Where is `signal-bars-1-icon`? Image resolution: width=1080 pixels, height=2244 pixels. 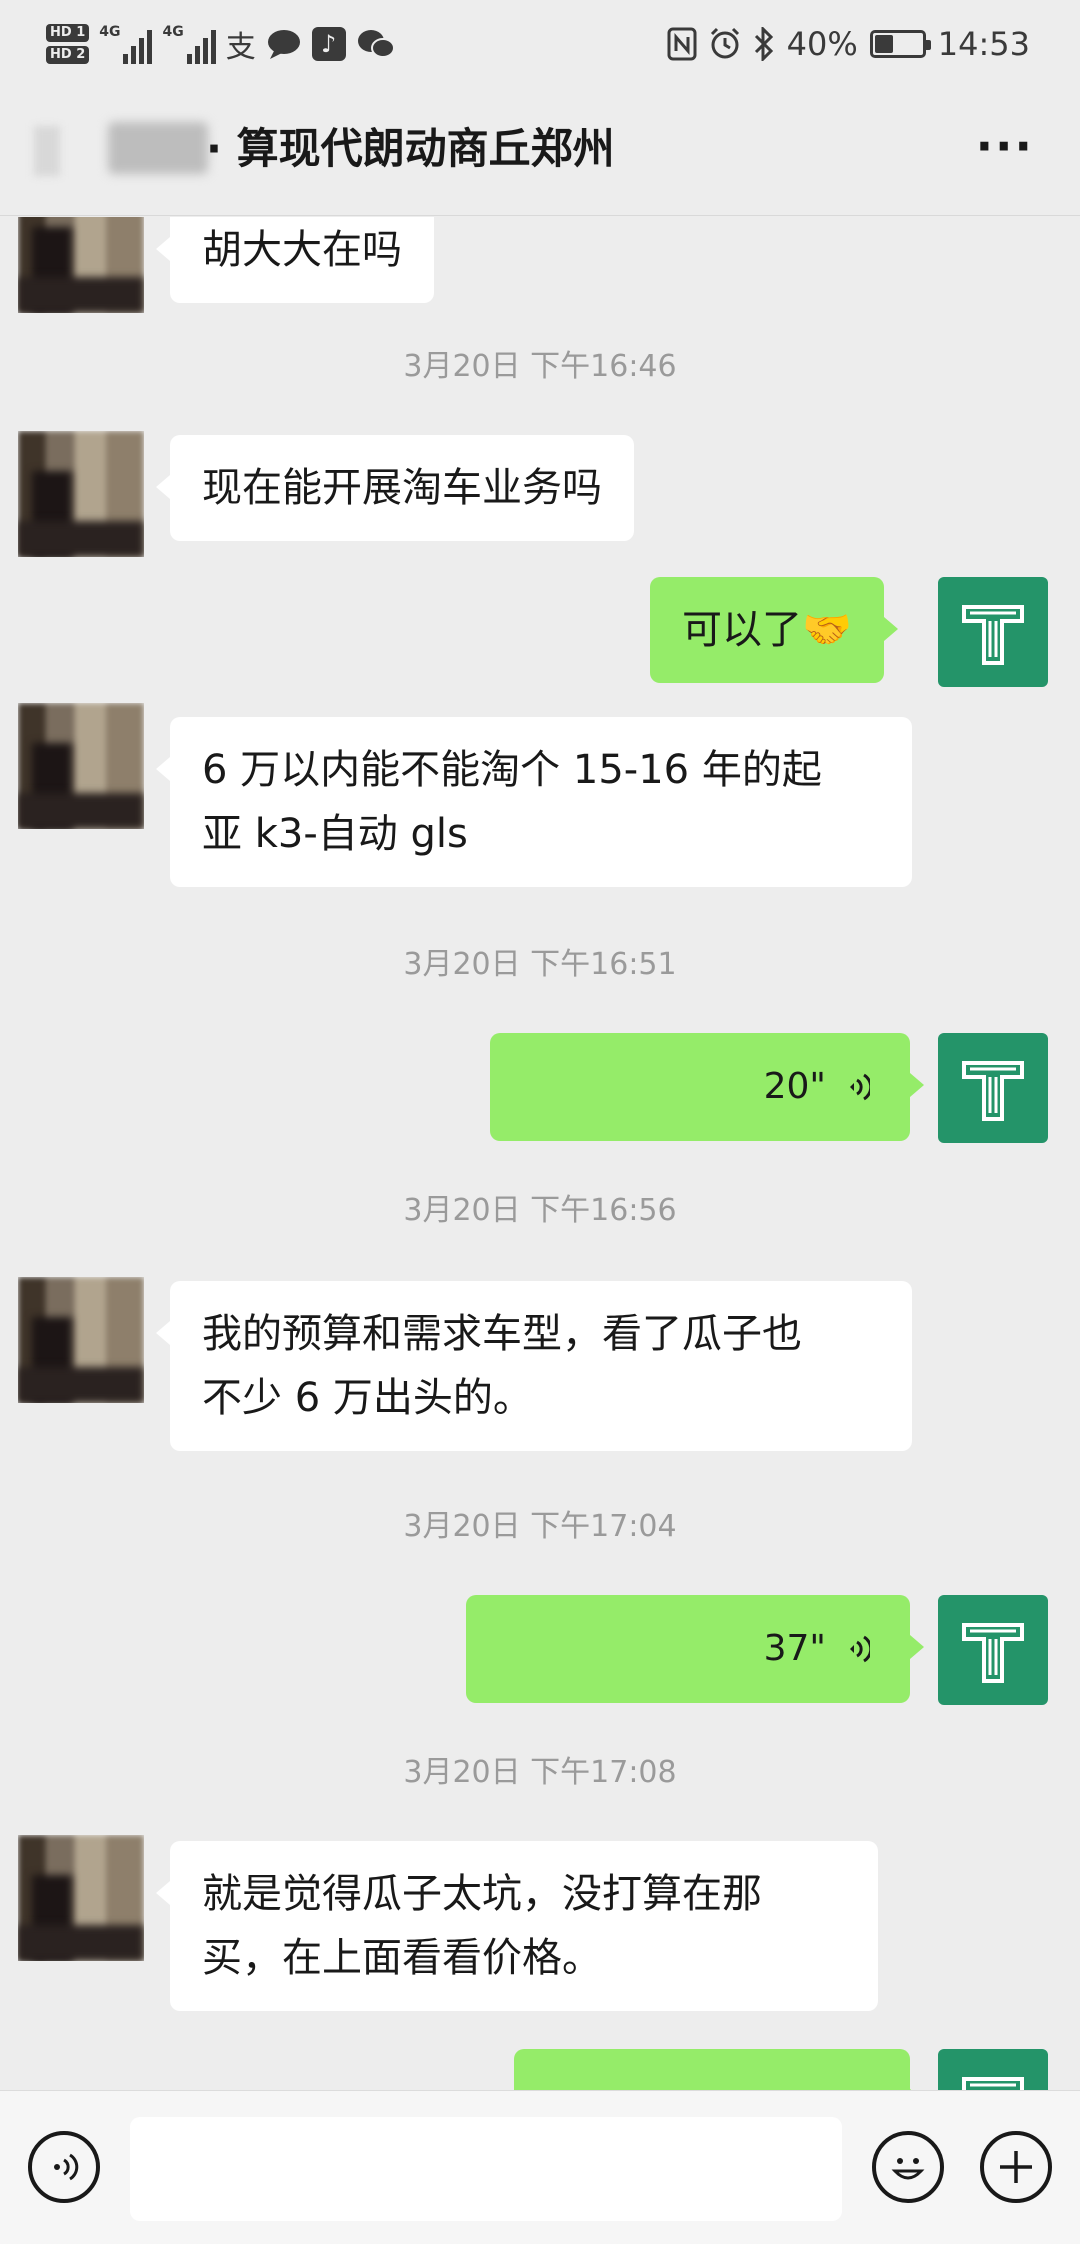
signal-bars-1-icon is located at coordinates (138, 47).